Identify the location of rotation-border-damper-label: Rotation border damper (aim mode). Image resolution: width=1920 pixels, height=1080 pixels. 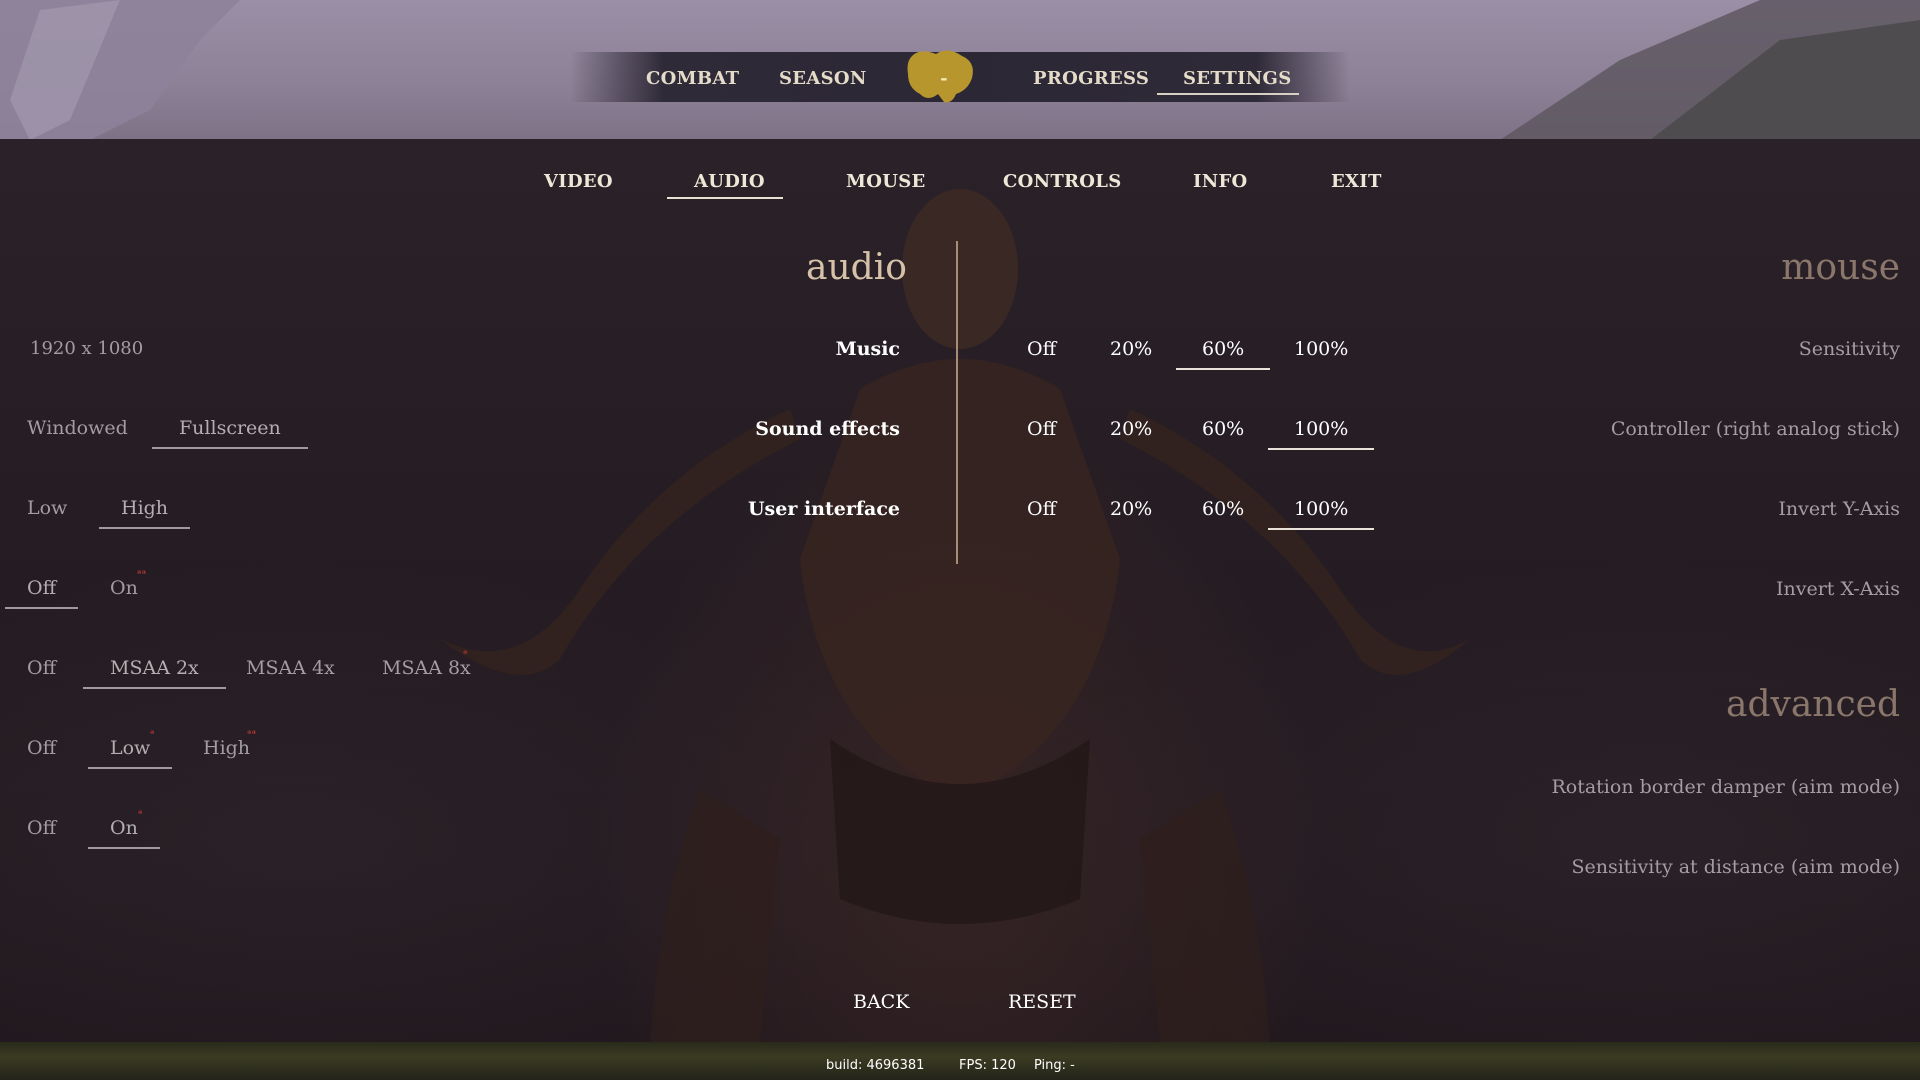
(1725, 787).